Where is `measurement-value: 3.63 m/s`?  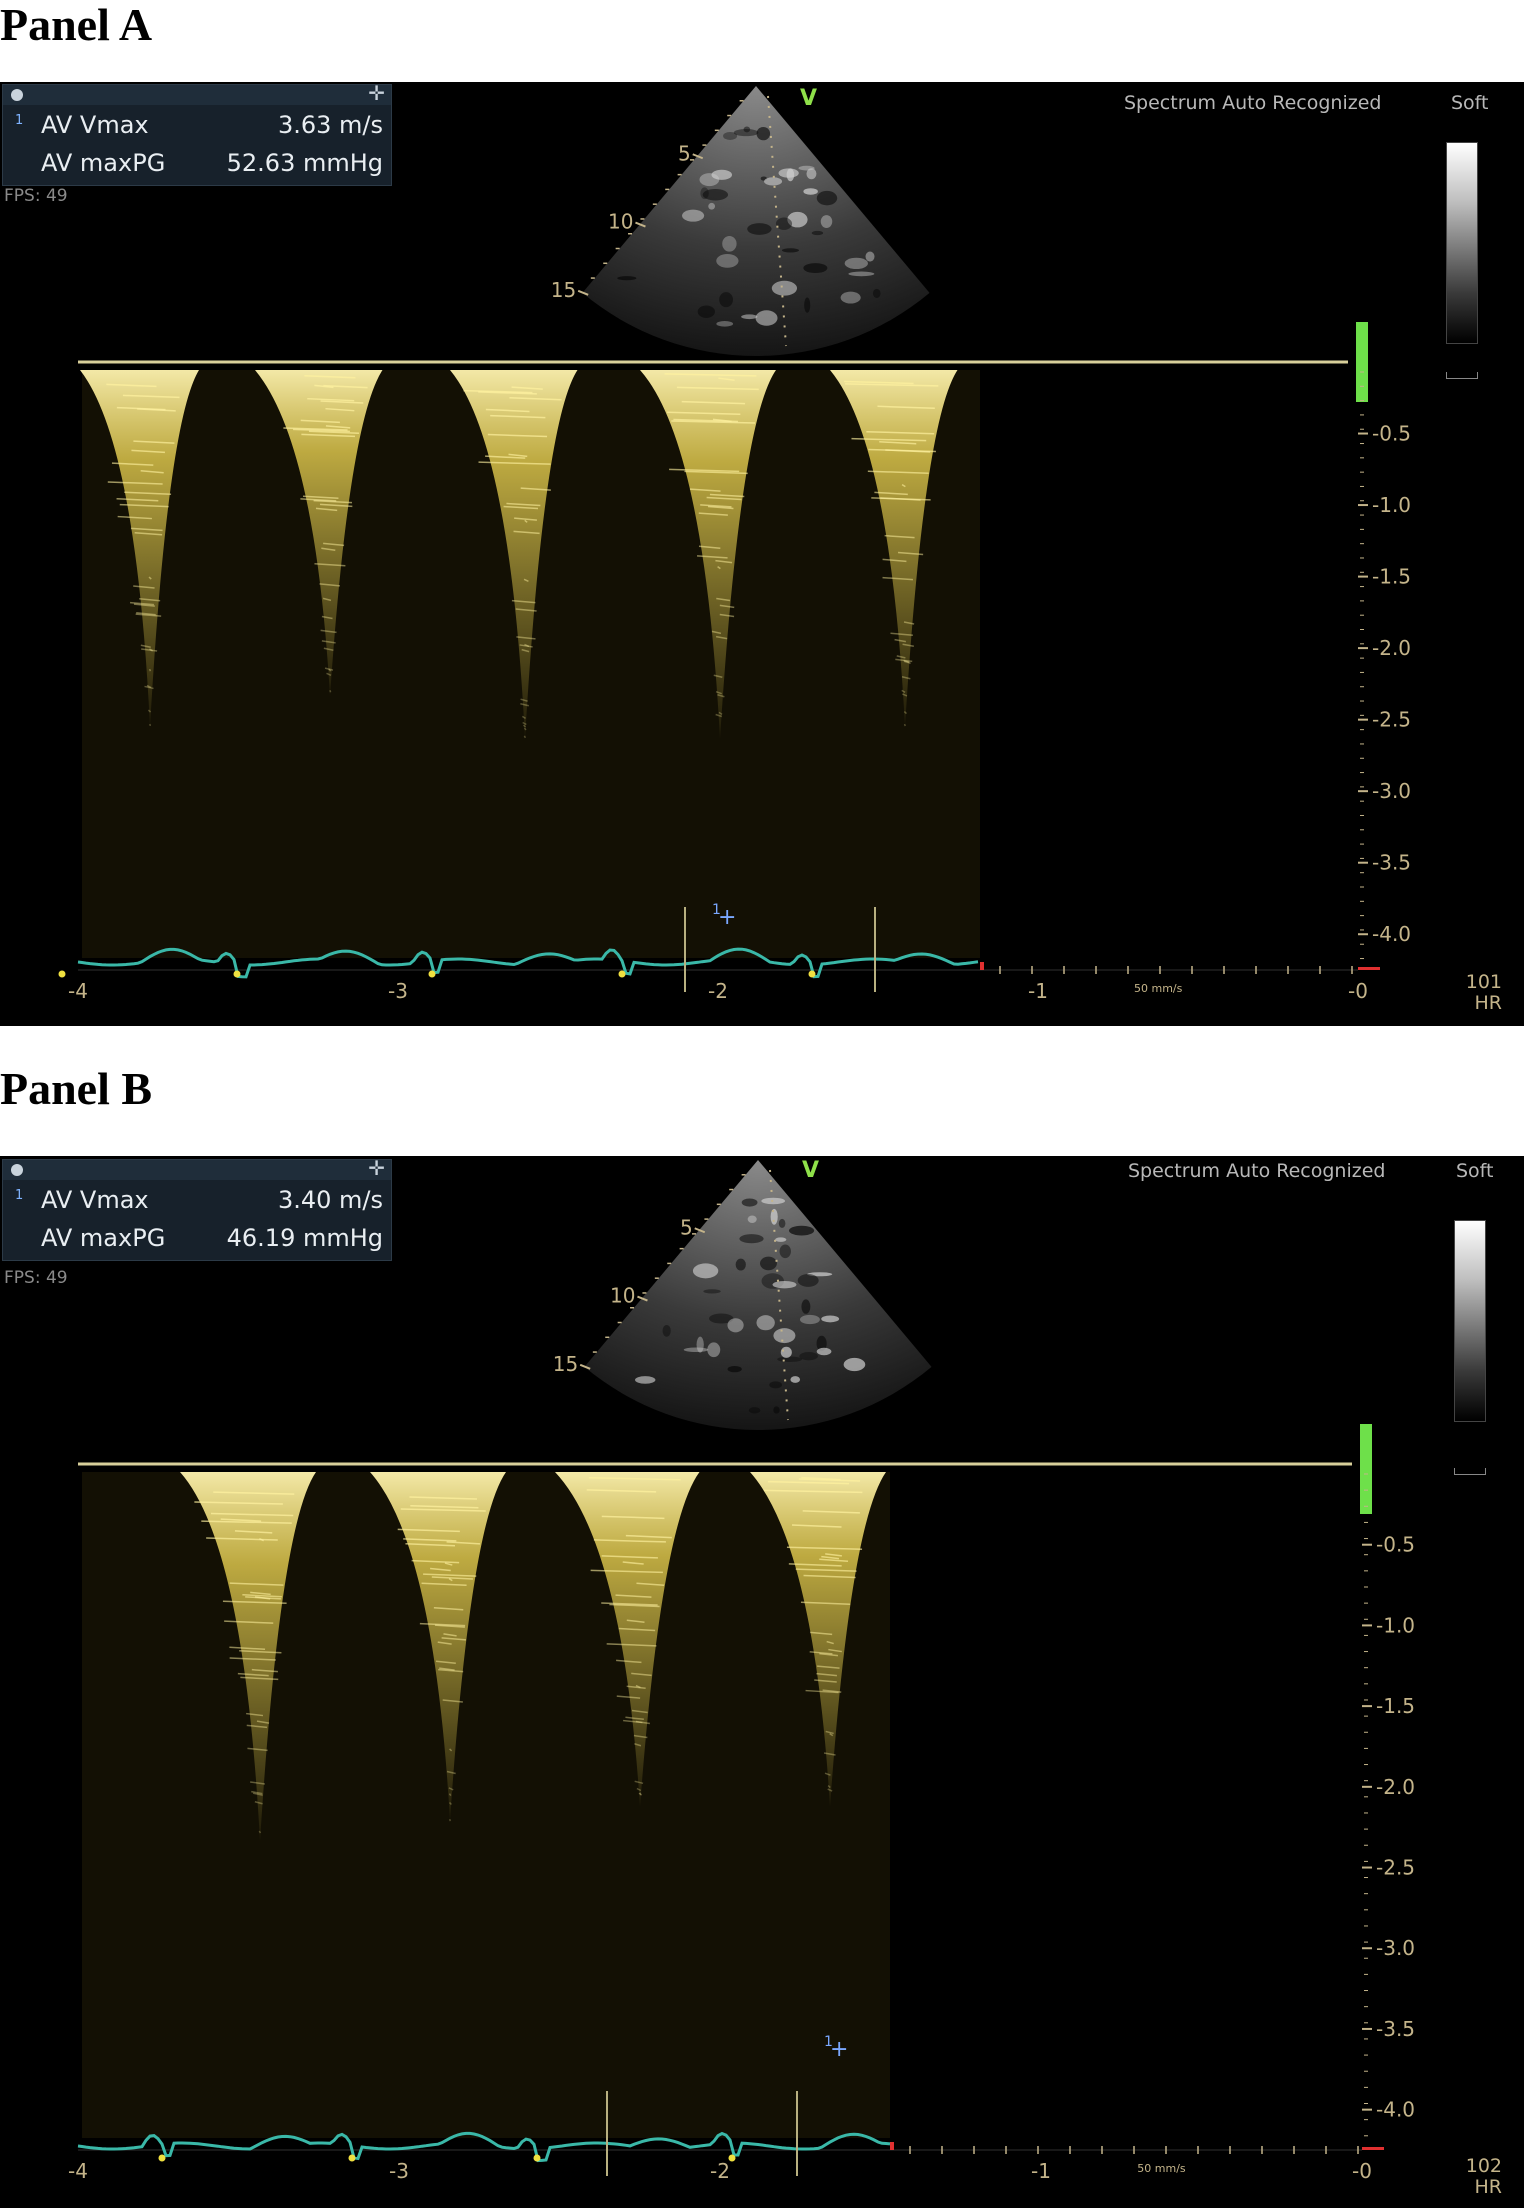
measurement-value: 3.63 m/s is located at coordinates (330, 125).